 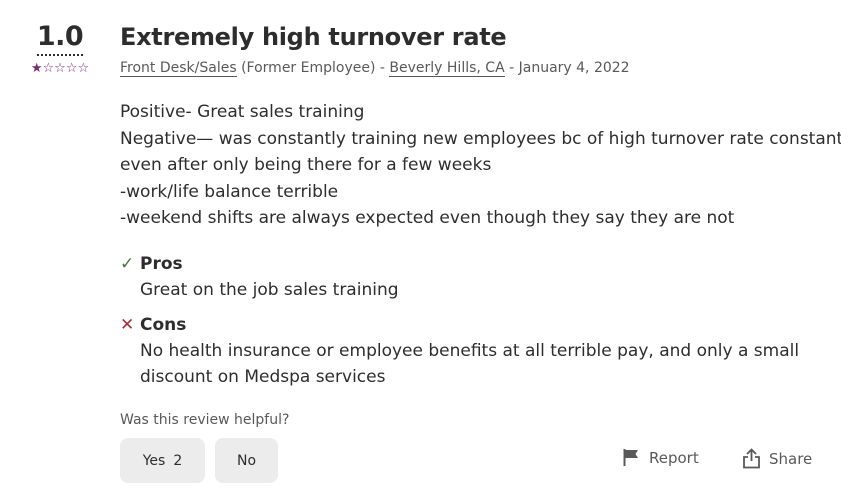 What do you see at coordinates (127, 263) in the screenshot?
I see `check-icon: ✓` at bounding box center [127, 263].